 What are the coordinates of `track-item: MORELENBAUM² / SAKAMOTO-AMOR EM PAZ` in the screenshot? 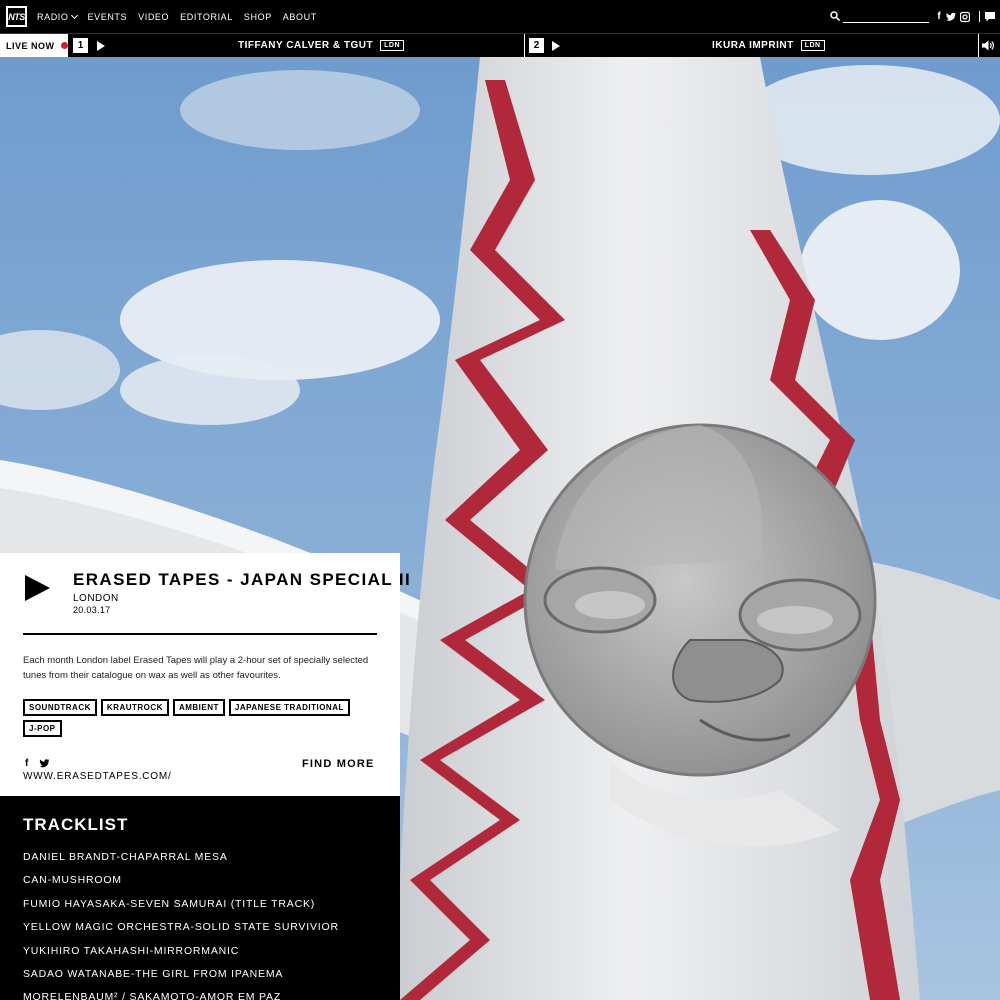 It's located at (152, 995).